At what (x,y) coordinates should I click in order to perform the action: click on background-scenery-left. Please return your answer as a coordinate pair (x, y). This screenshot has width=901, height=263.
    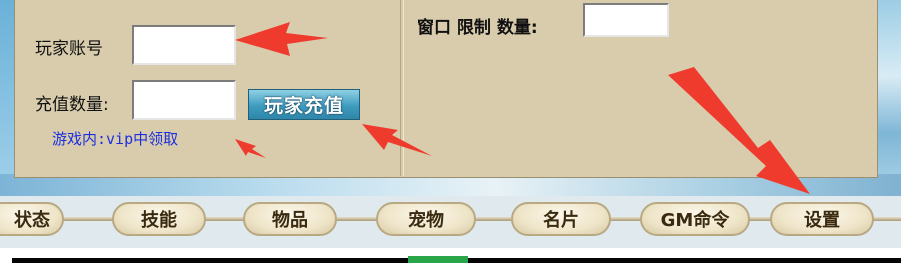
    Looking at the image, I should click on (7, 95).